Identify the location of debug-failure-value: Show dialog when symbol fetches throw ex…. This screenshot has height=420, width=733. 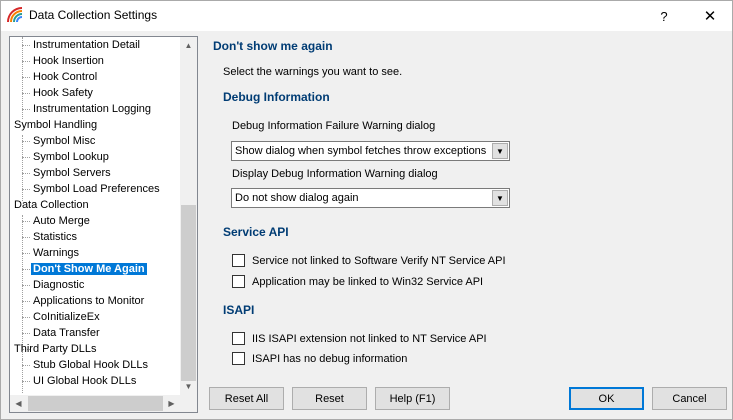
(361, 151).